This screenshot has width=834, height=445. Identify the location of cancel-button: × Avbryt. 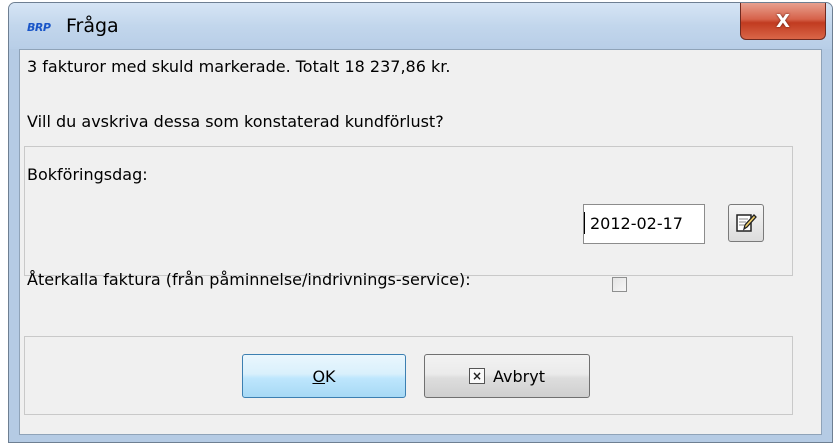
(507, 376).